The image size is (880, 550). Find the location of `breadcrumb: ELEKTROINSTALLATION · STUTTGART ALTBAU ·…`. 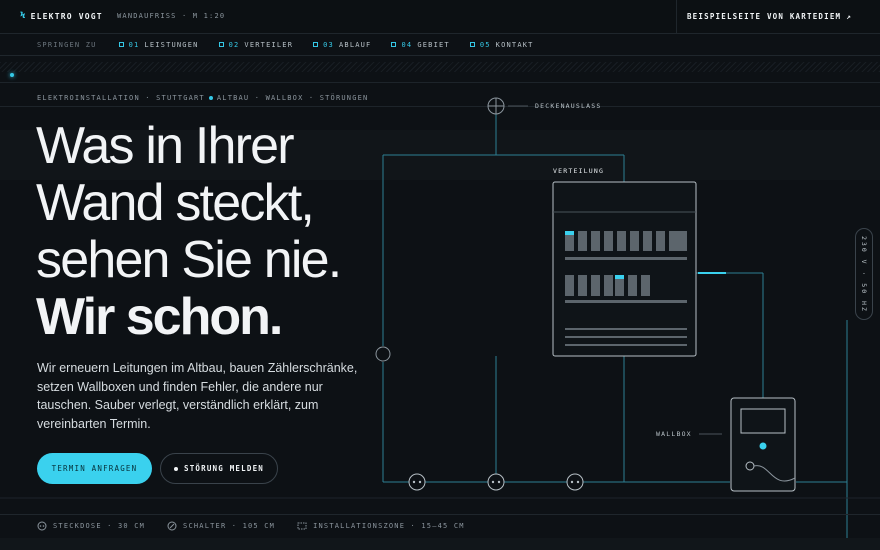

breadcrumb: ELEKTROINSTALLATION · STUTTGART ALTBAU ·… is located at coordinates (202, 98).